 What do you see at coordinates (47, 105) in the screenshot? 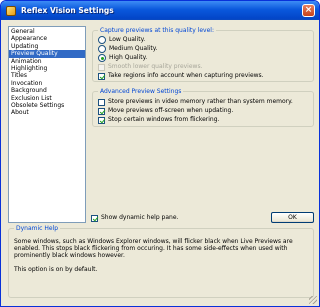
I see `nav-item-obsolete-settings: Obsolete Settings` at bounding box center [47, 105].